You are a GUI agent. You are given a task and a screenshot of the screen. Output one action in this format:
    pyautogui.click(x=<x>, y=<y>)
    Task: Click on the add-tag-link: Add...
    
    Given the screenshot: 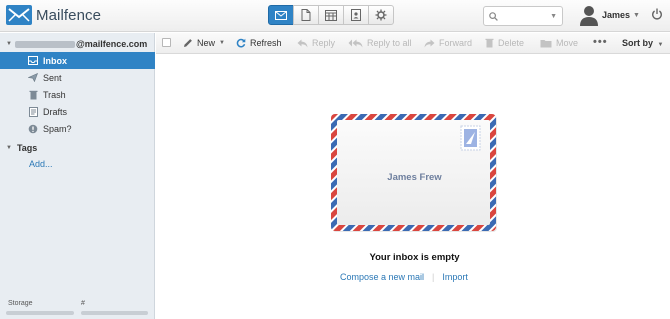 What is the action you would take?
    pyautogui.click(x=41, y=164)
    